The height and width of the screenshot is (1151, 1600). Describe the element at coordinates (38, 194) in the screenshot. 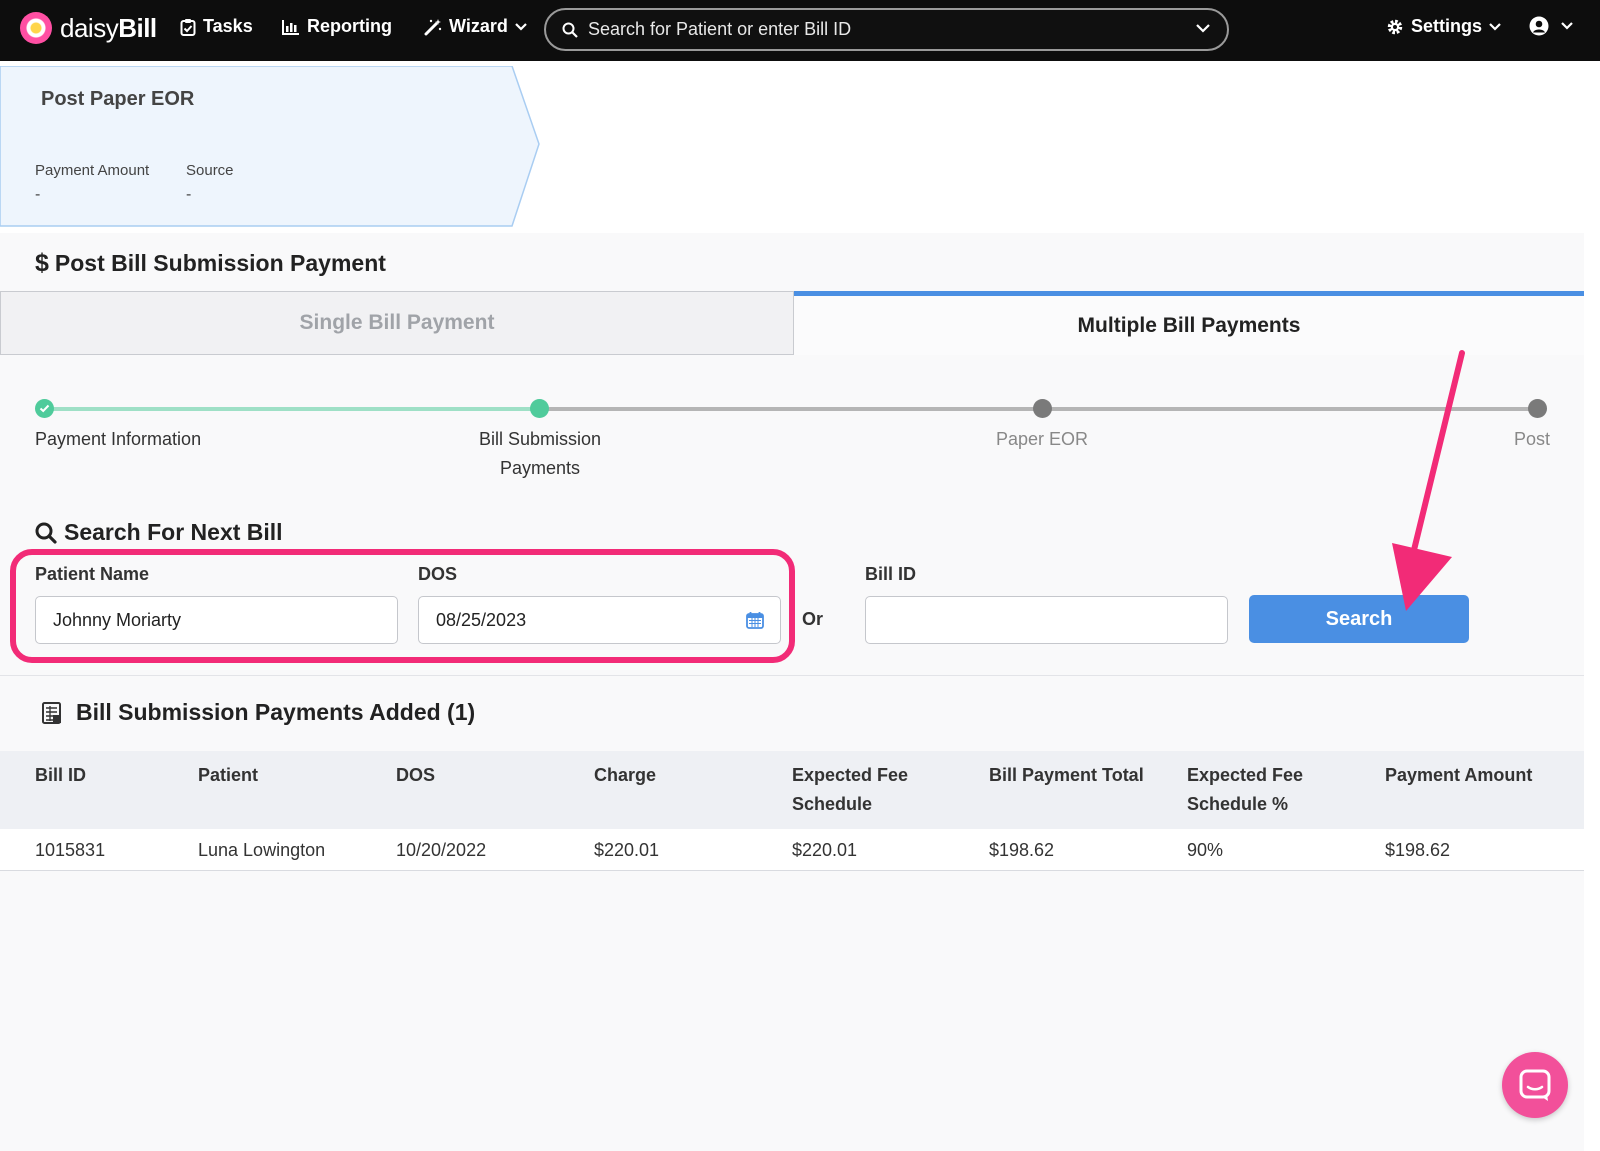

I see `payment-amount-value: -` at that location.